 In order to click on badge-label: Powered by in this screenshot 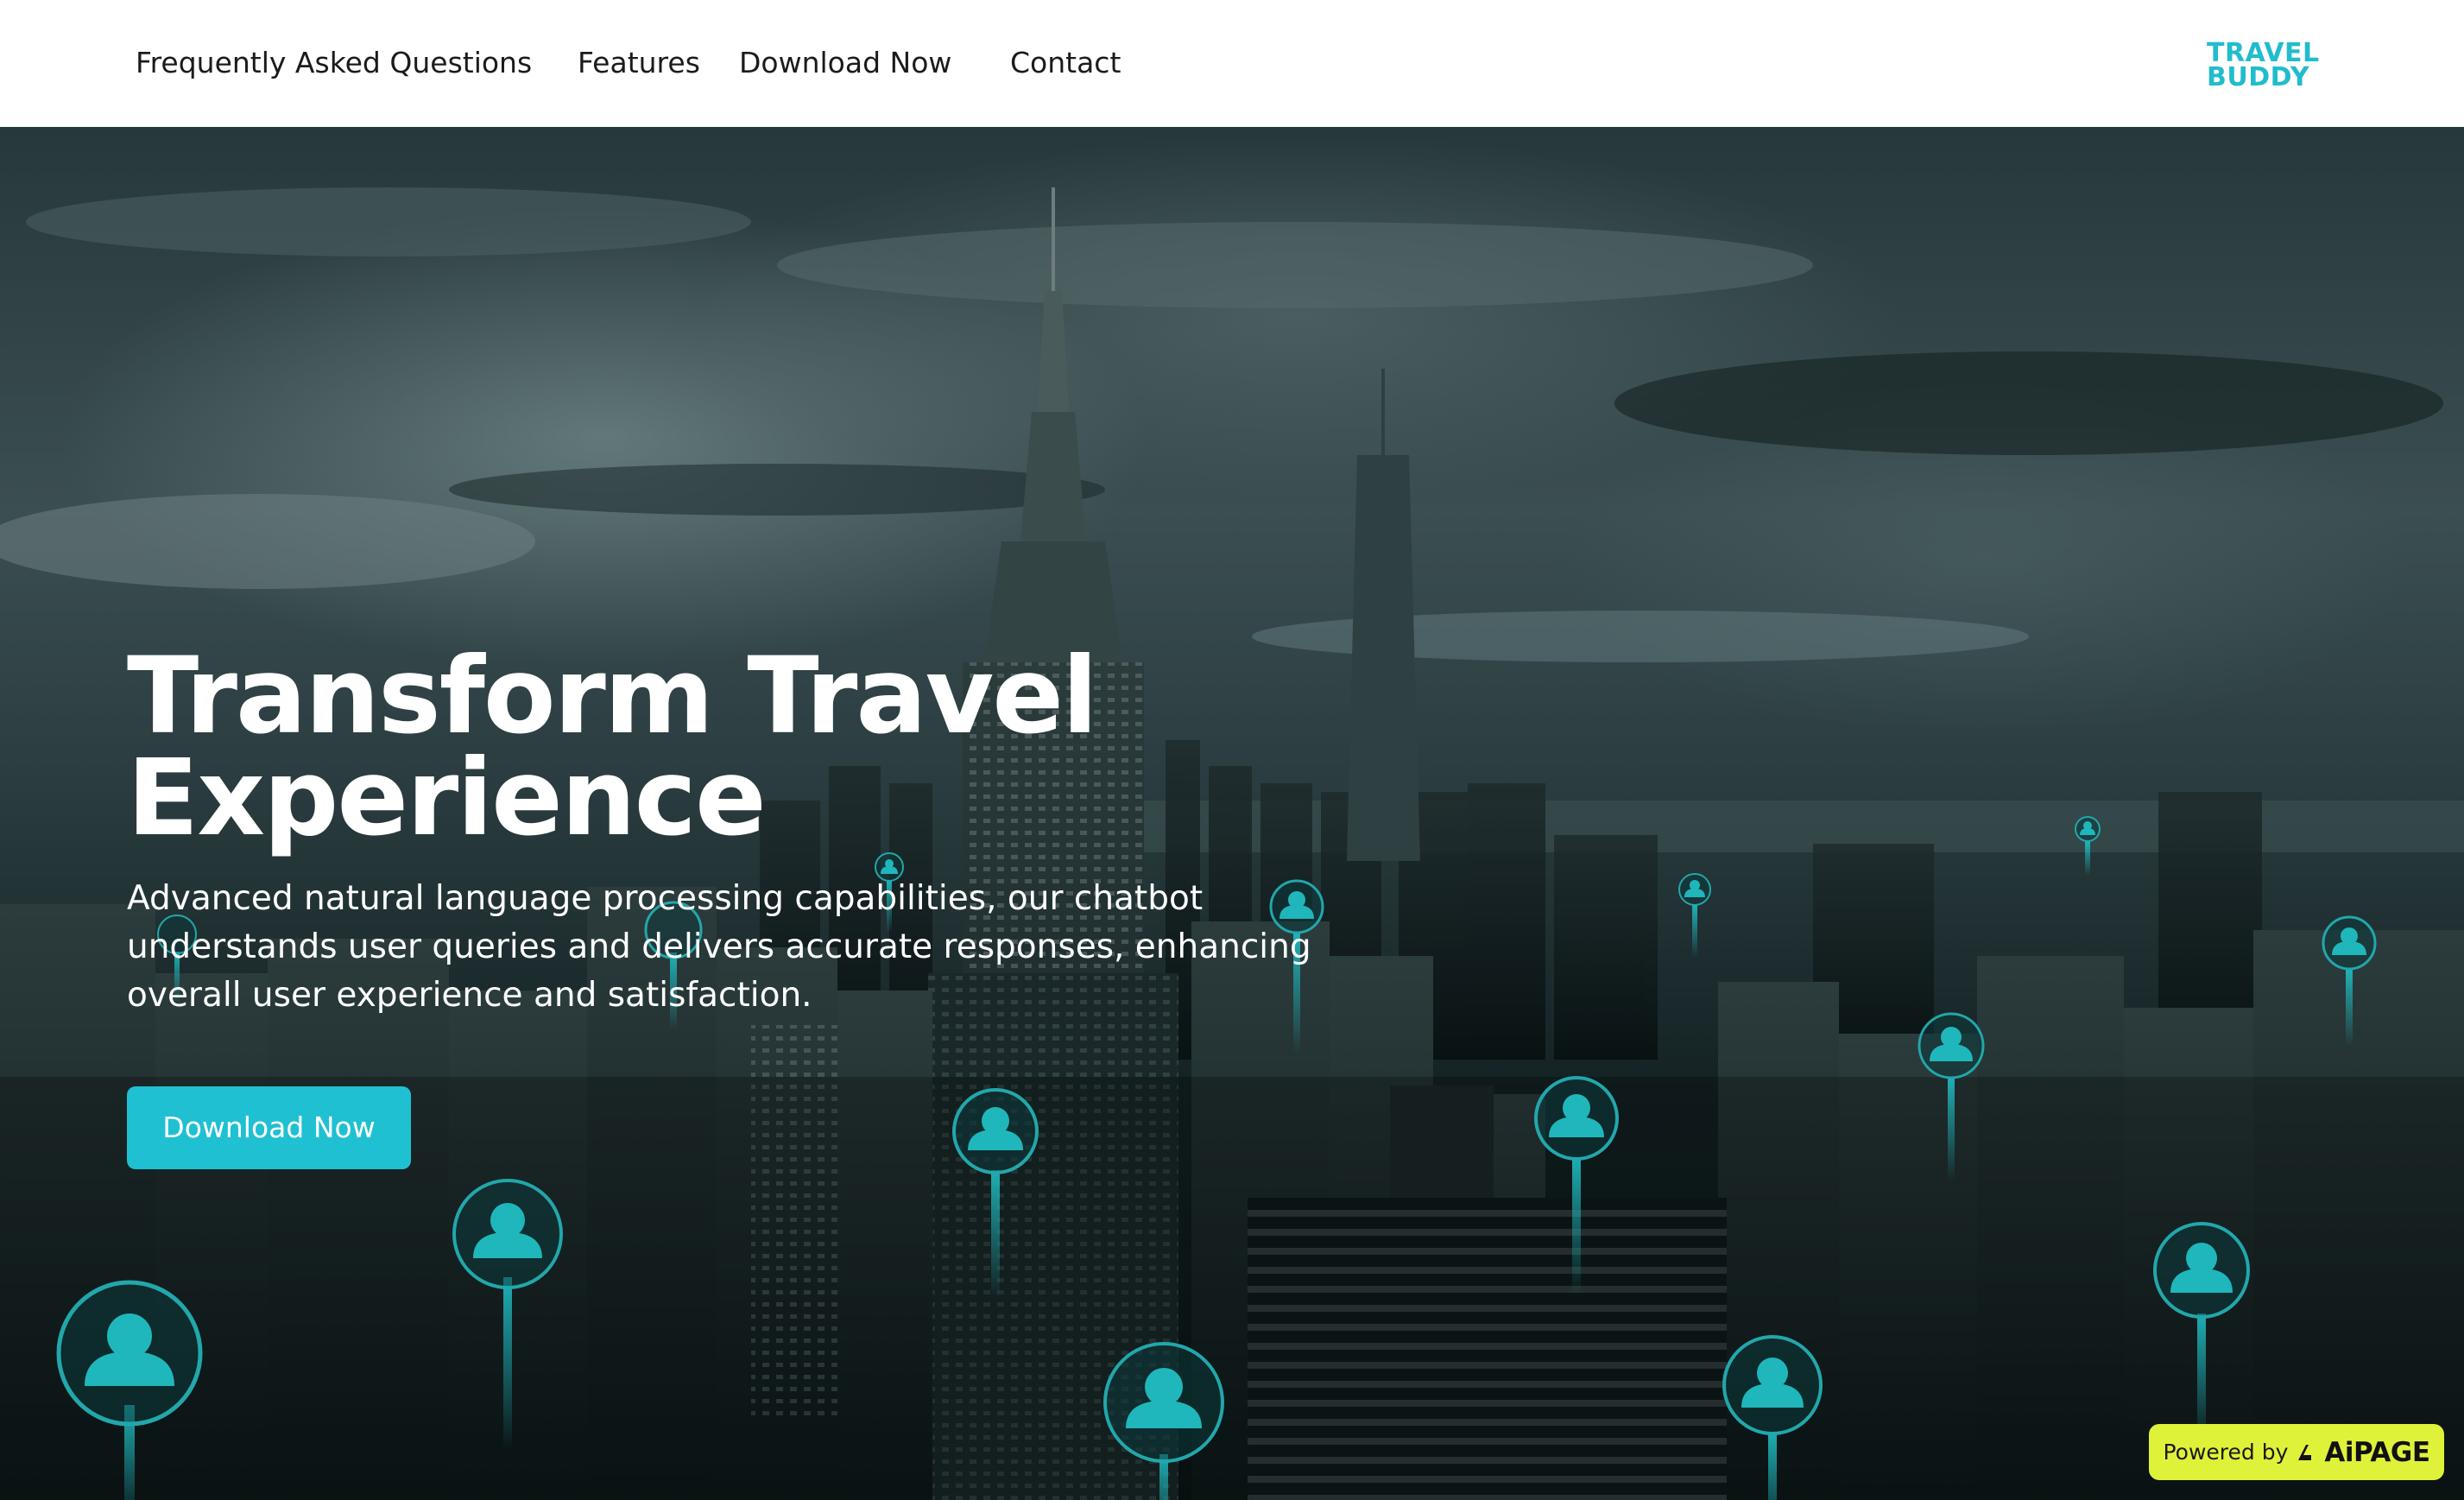, I will do `click(2226, 1452)`.